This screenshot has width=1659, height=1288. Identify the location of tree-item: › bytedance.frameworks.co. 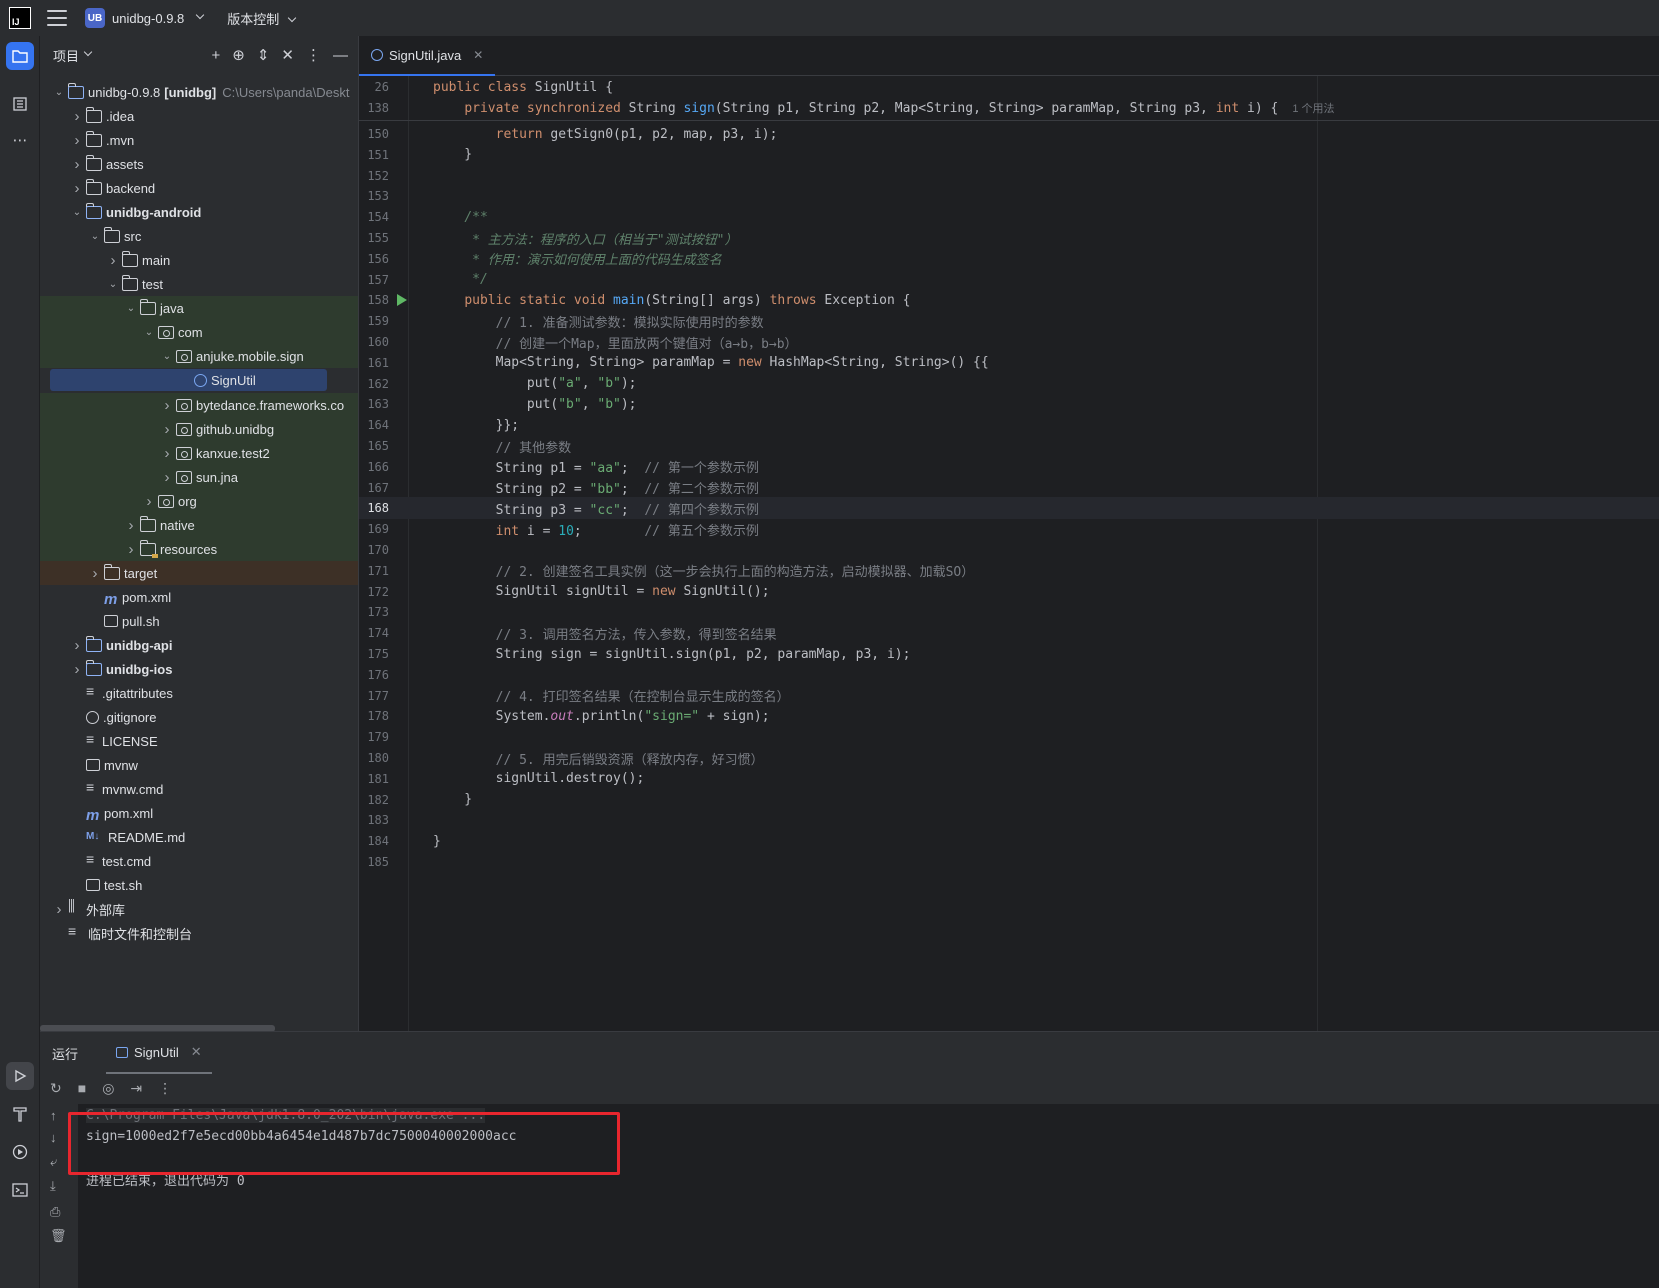
(199, 405).